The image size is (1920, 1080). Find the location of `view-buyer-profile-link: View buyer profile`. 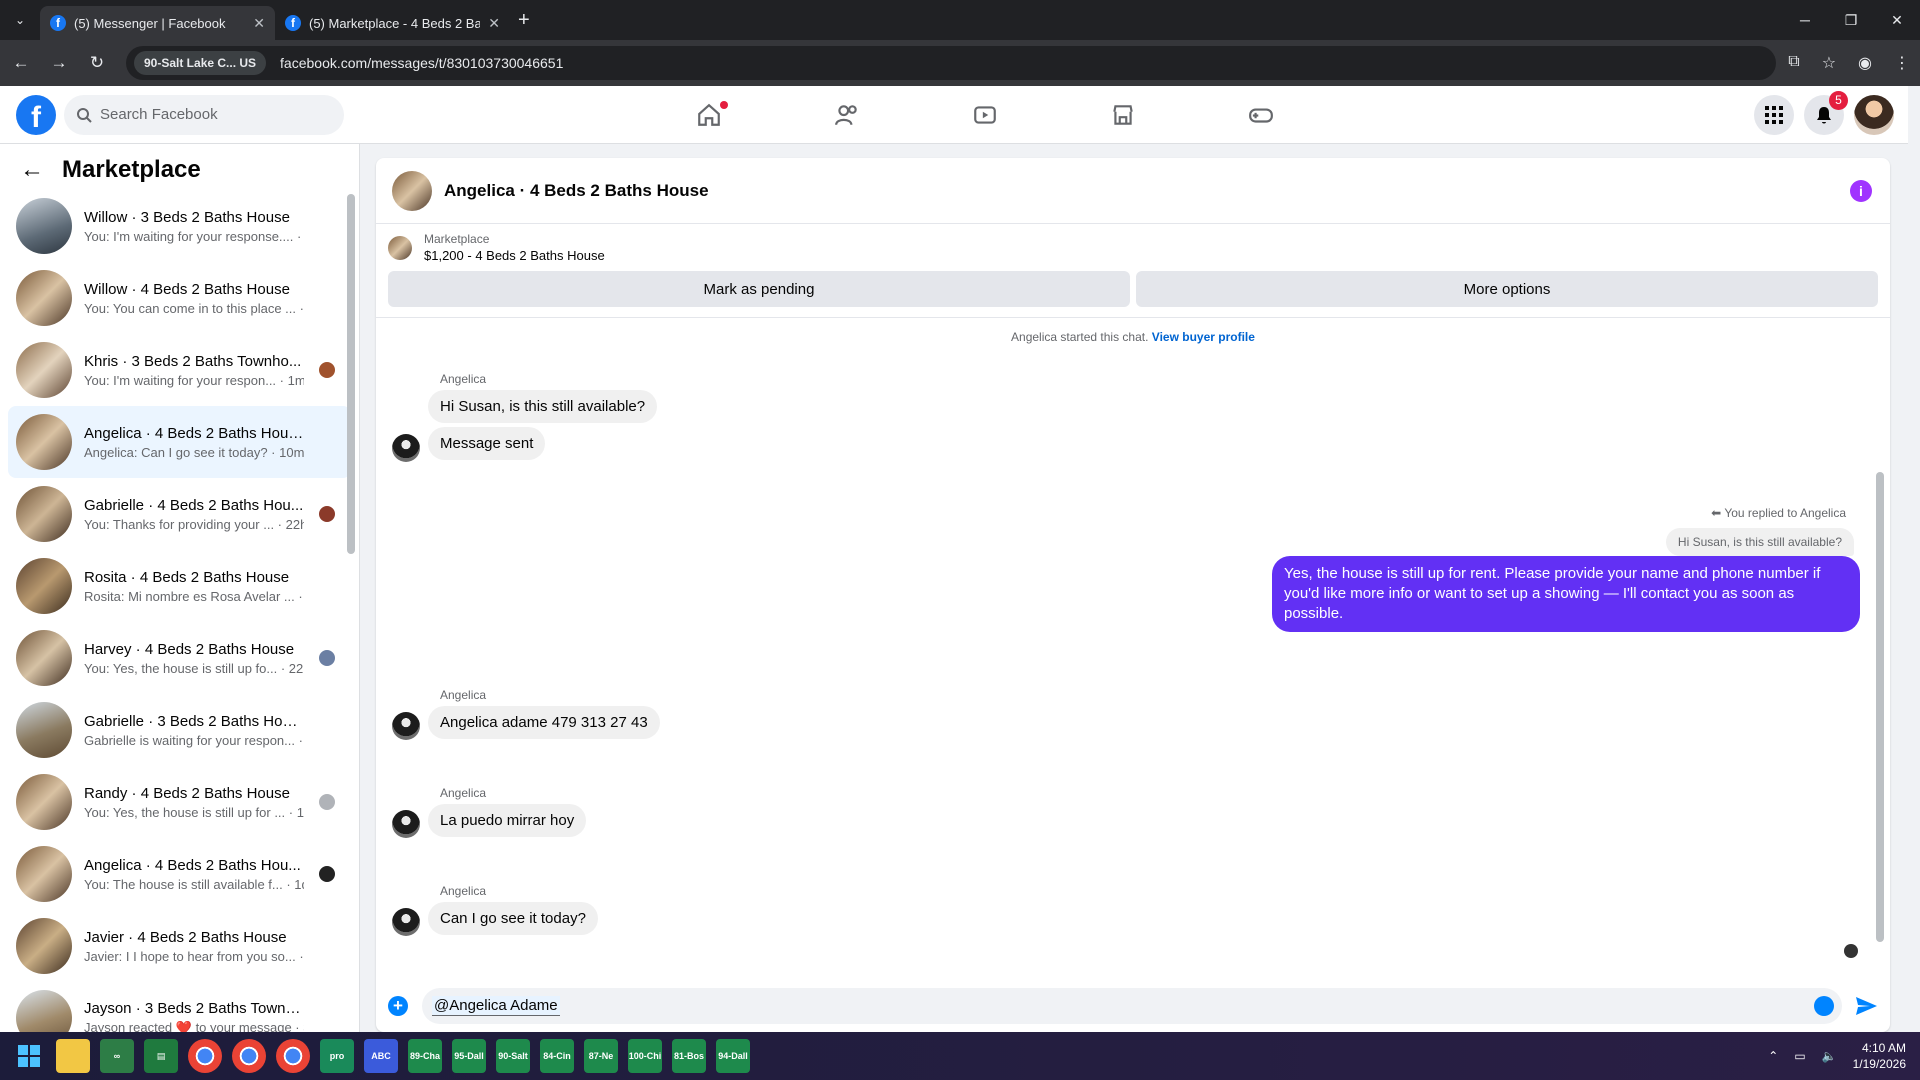

view-buyer-profile-link: View buyer profile is located at coordinates (1203, 337).